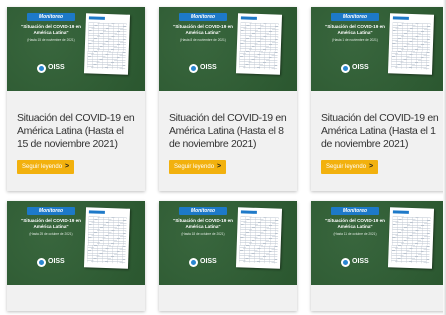 The height and width of the screenshot is (315, 446). I want to click on thumbnail-date: (Hasta 25 de octubre de 2021), so click(51, 234).